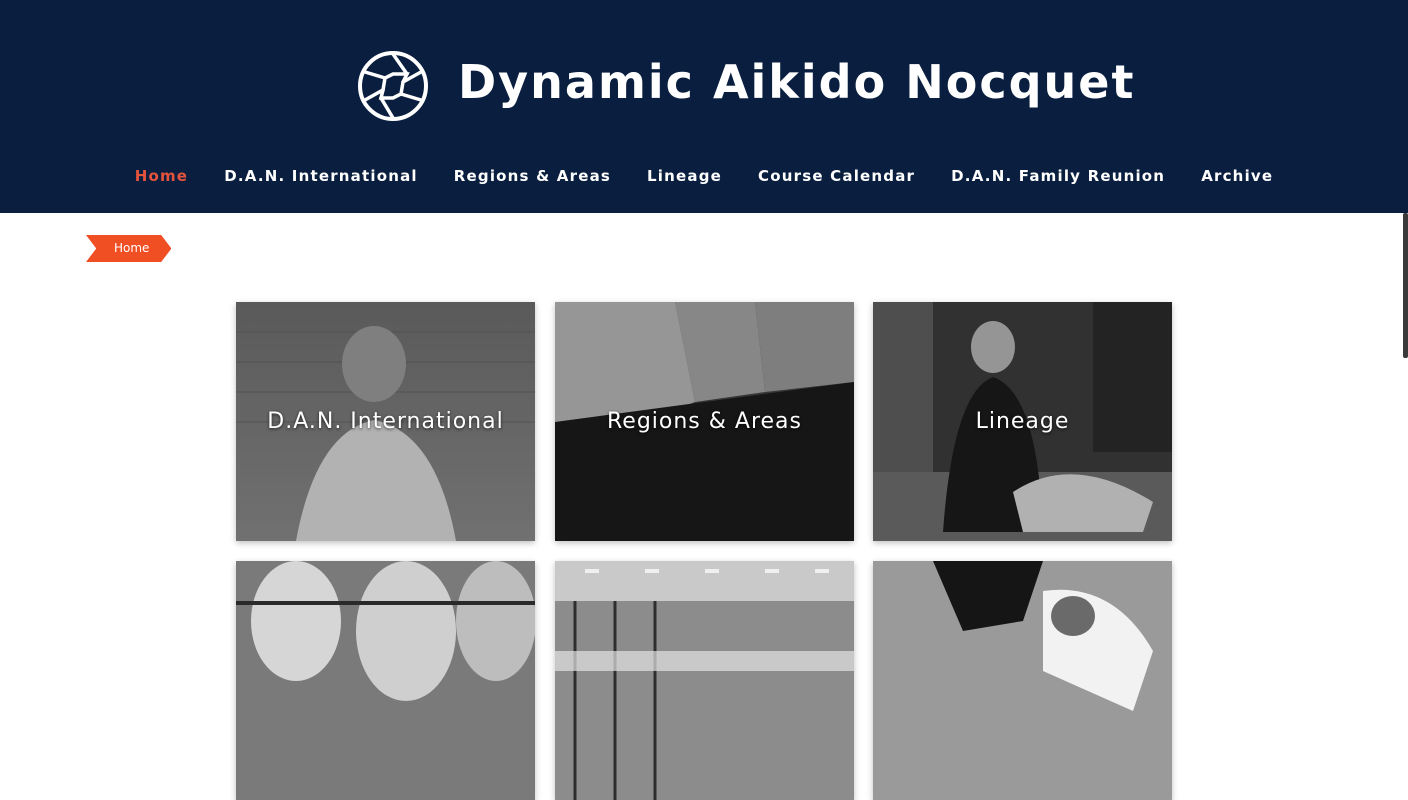 This screenshot has height=800, width=1408. I want to click on tile-dan-international: D.A.N. International, so click(385, 421).